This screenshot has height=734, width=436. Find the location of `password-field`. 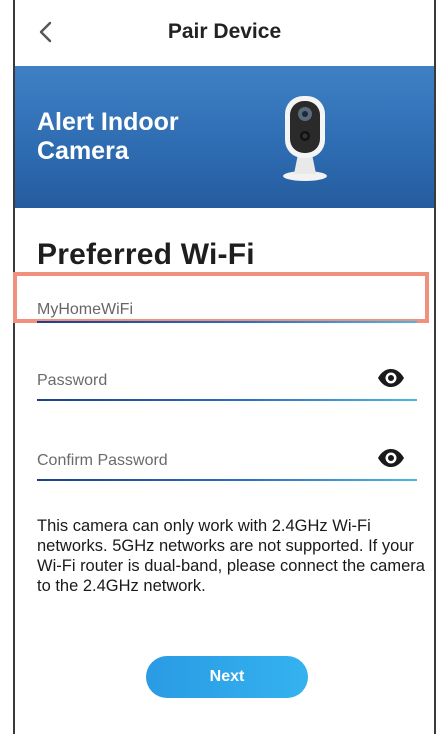

password-field is located at coordinates (227, 388).